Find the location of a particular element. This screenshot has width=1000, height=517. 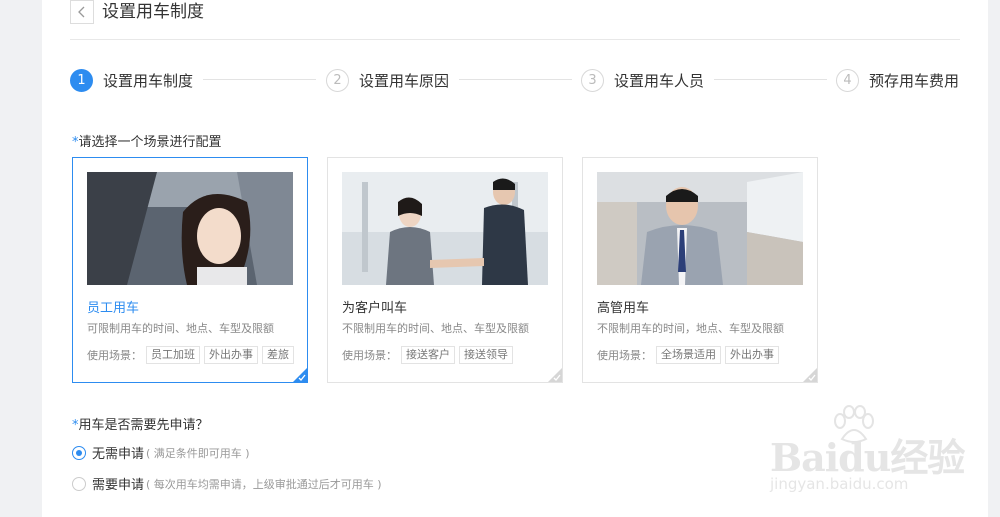

watermark: Baidu经验 jingyan.baidu.com is located at coordinates (867, 452).